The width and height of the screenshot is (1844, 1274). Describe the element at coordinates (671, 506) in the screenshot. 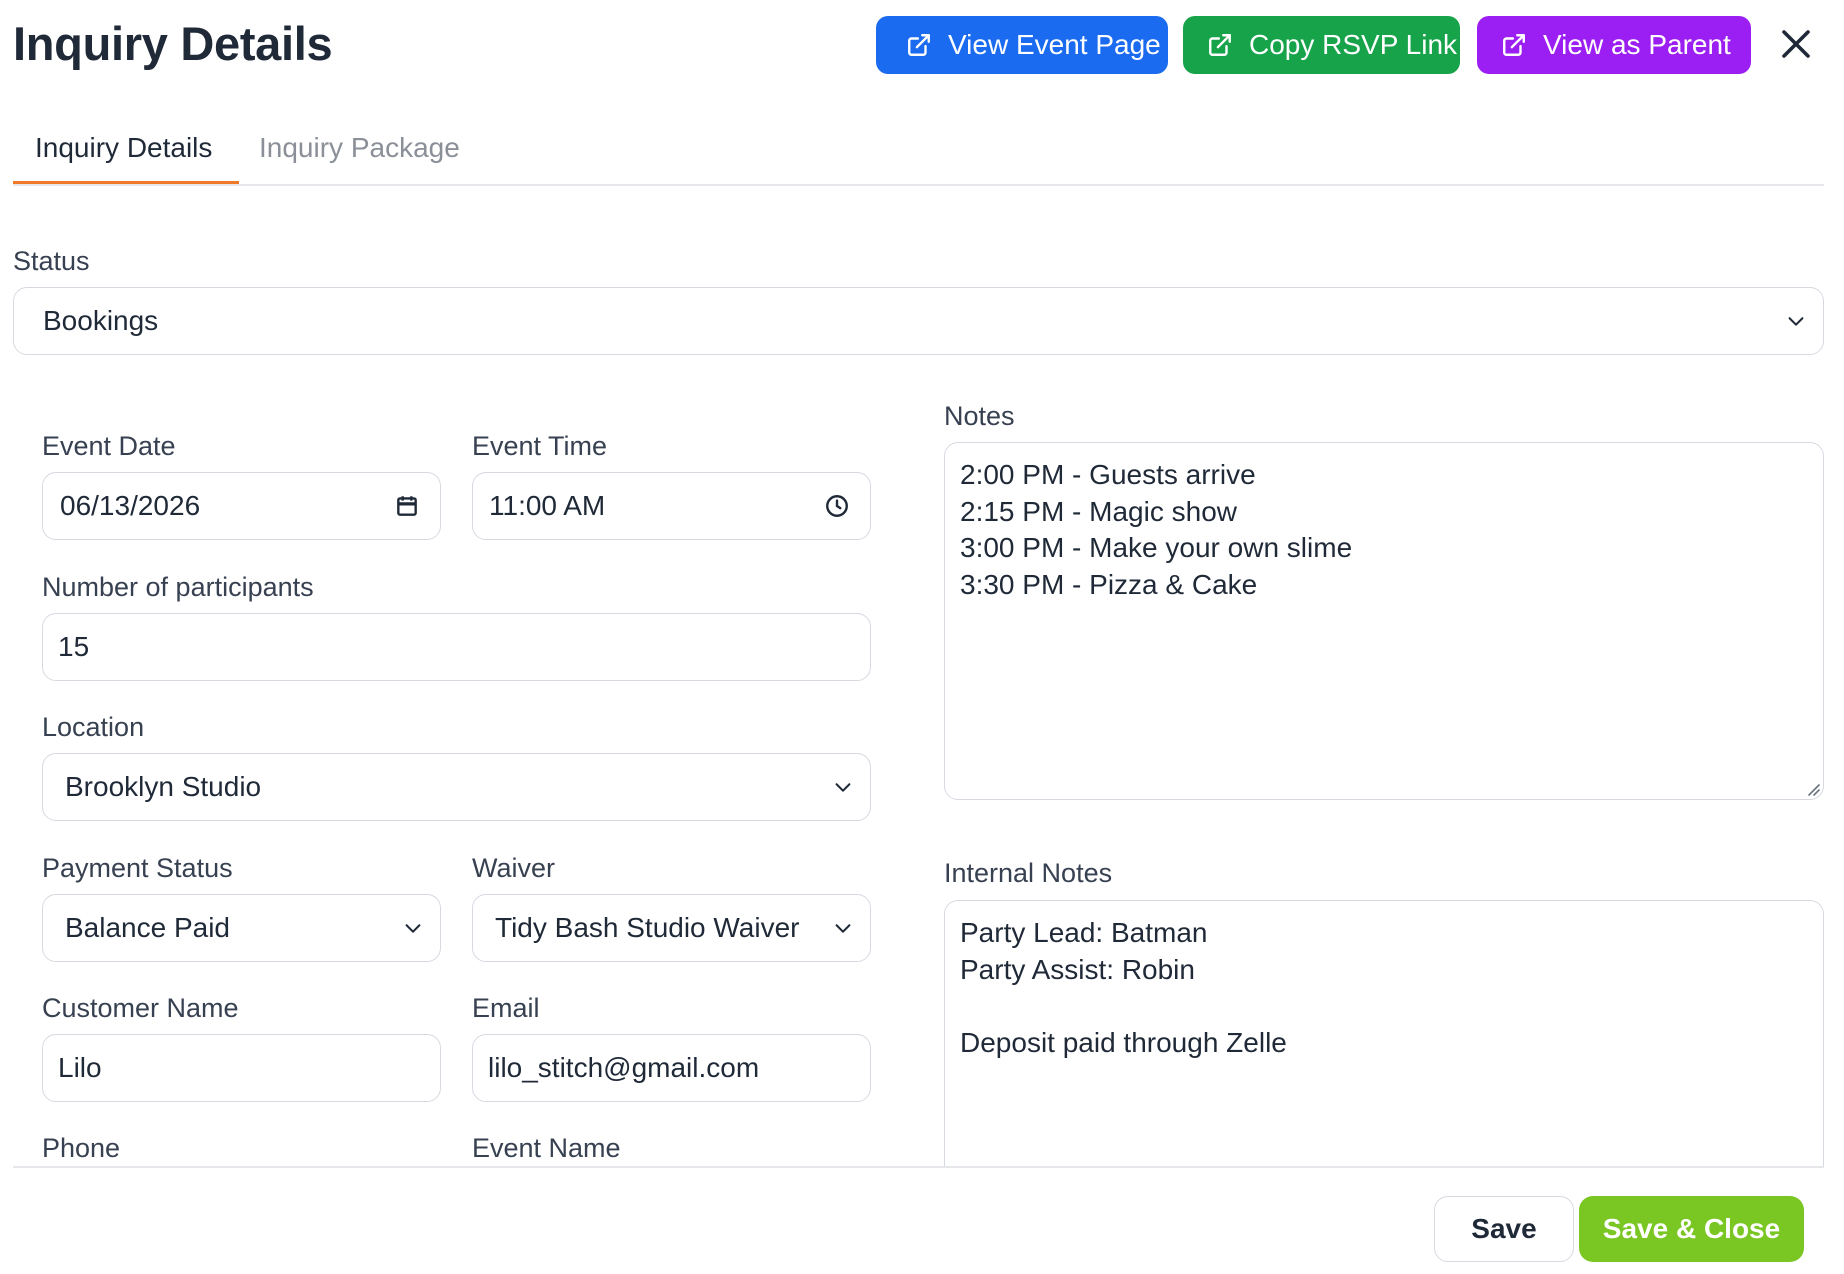

I see `event-time-input: 11:00 AM` at that location.